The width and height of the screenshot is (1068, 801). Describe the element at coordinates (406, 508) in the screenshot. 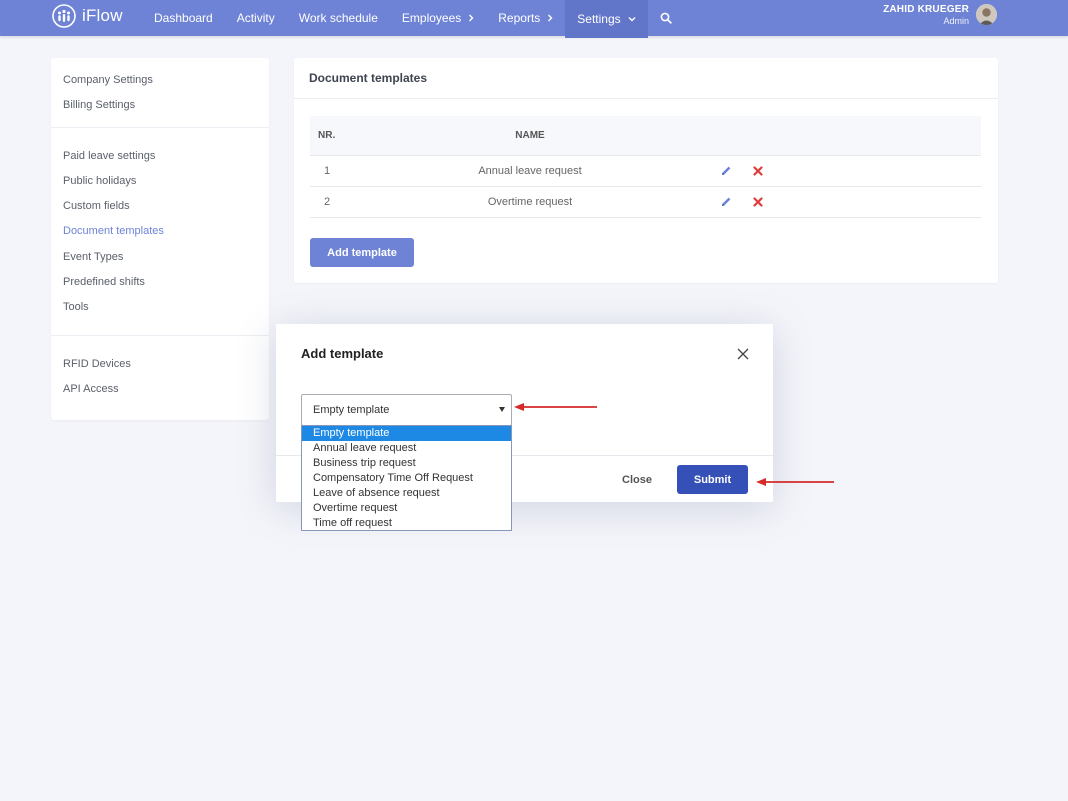

I see `dropdown-option: Overtime request` at that location.